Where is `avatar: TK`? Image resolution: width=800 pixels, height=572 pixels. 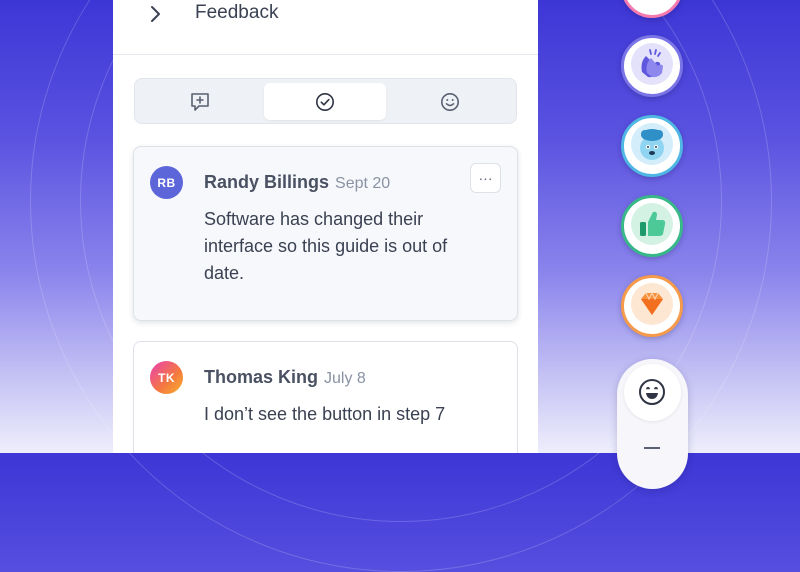 avatar: TK is located at coordinates (166, 377).